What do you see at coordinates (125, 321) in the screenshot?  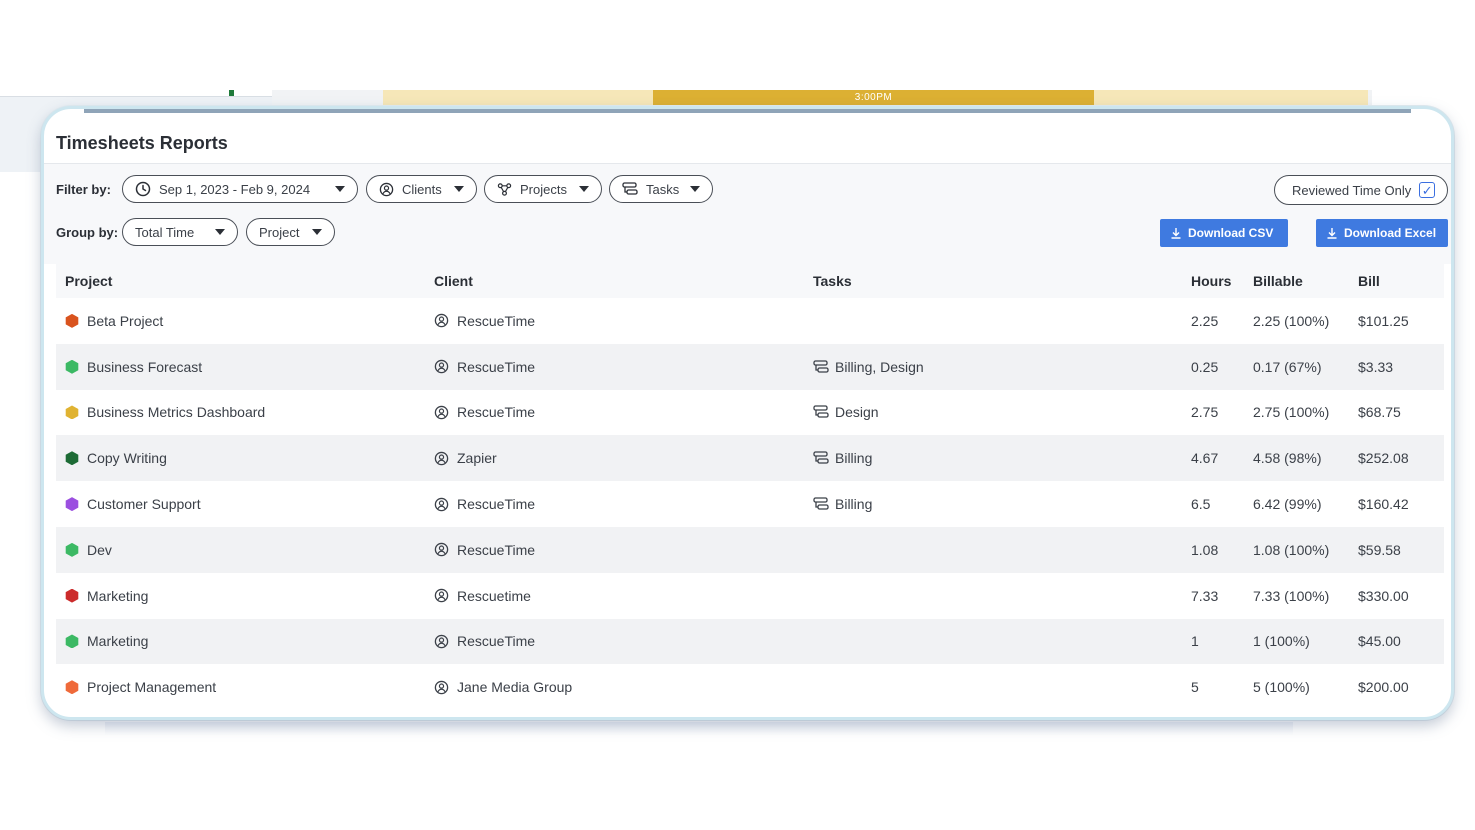 I see `project-name: Beta Project` at bounding box center [125, 321].